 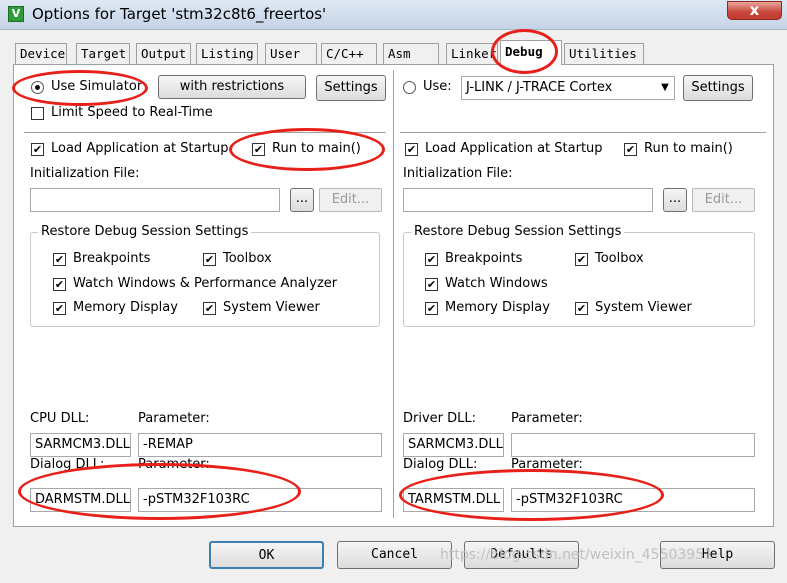 What do you see at coordinates (205, 283) in the screenshot?
I see `left-watch-label: Watch Windows & Performance Analyzer` at bounding box center [205, 283].